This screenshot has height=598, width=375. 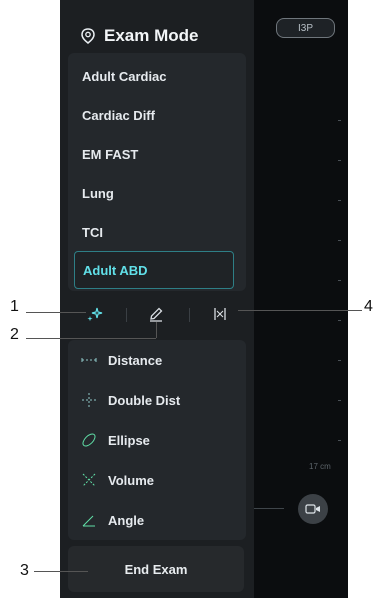 I want to click on callout-3: 3, so click(x=24, y=570).